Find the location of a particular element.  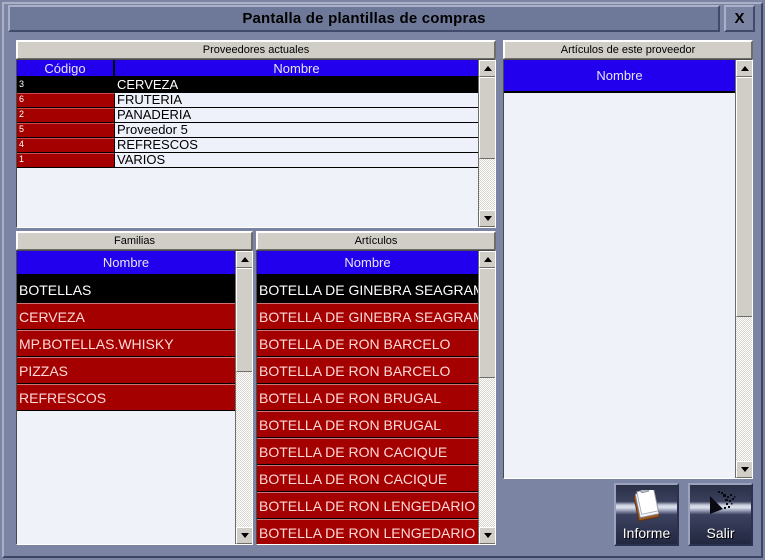

cell-nombre: FRUTERIA is located at coordinates (296, 100).